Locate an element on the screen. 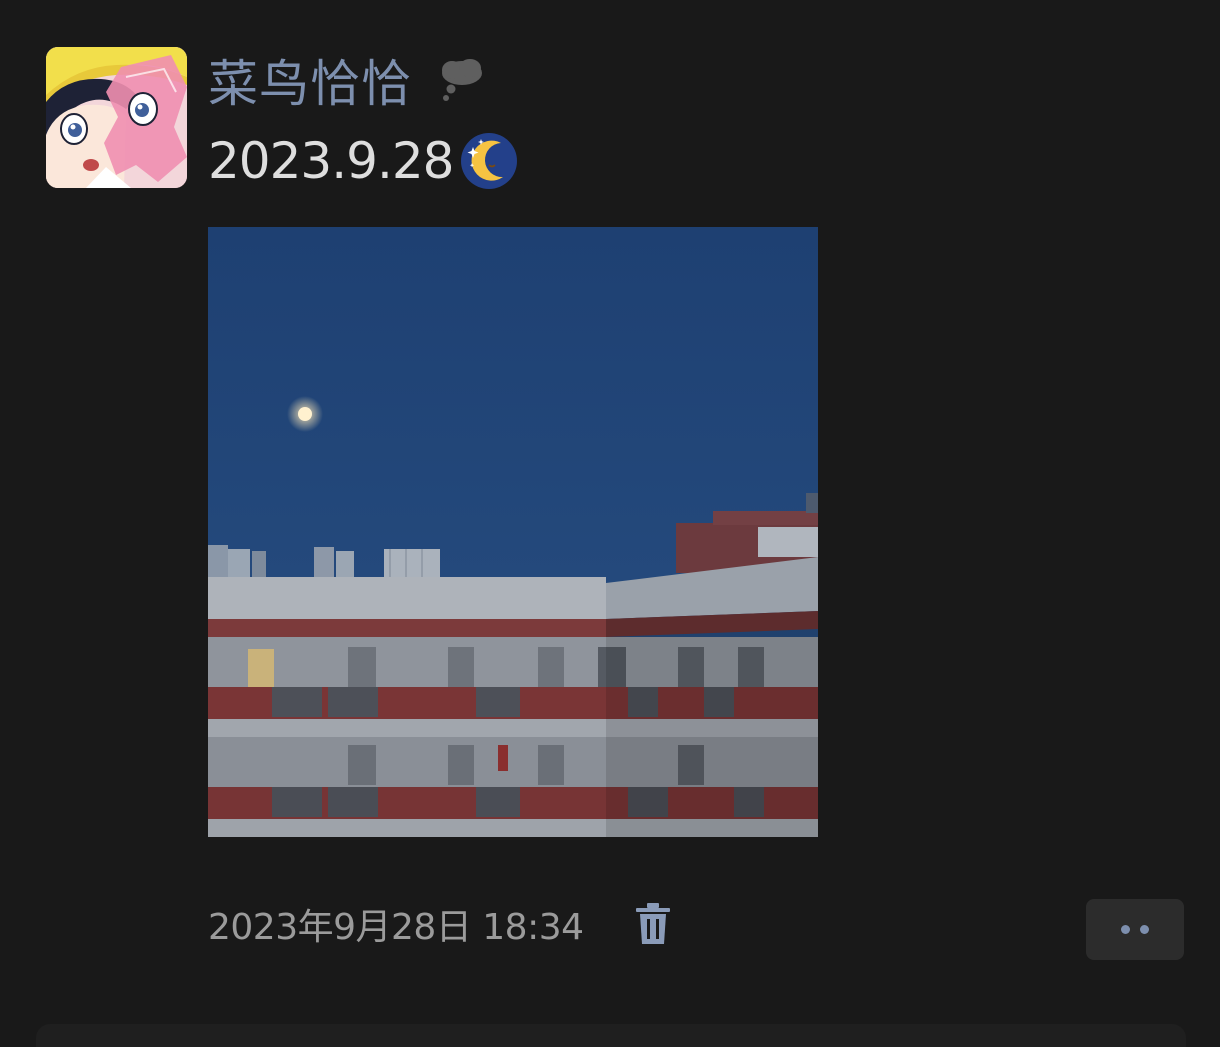 The image size is (1220, 1047). username: 菜鸟恰恰 is located at coordinates (310, 80).